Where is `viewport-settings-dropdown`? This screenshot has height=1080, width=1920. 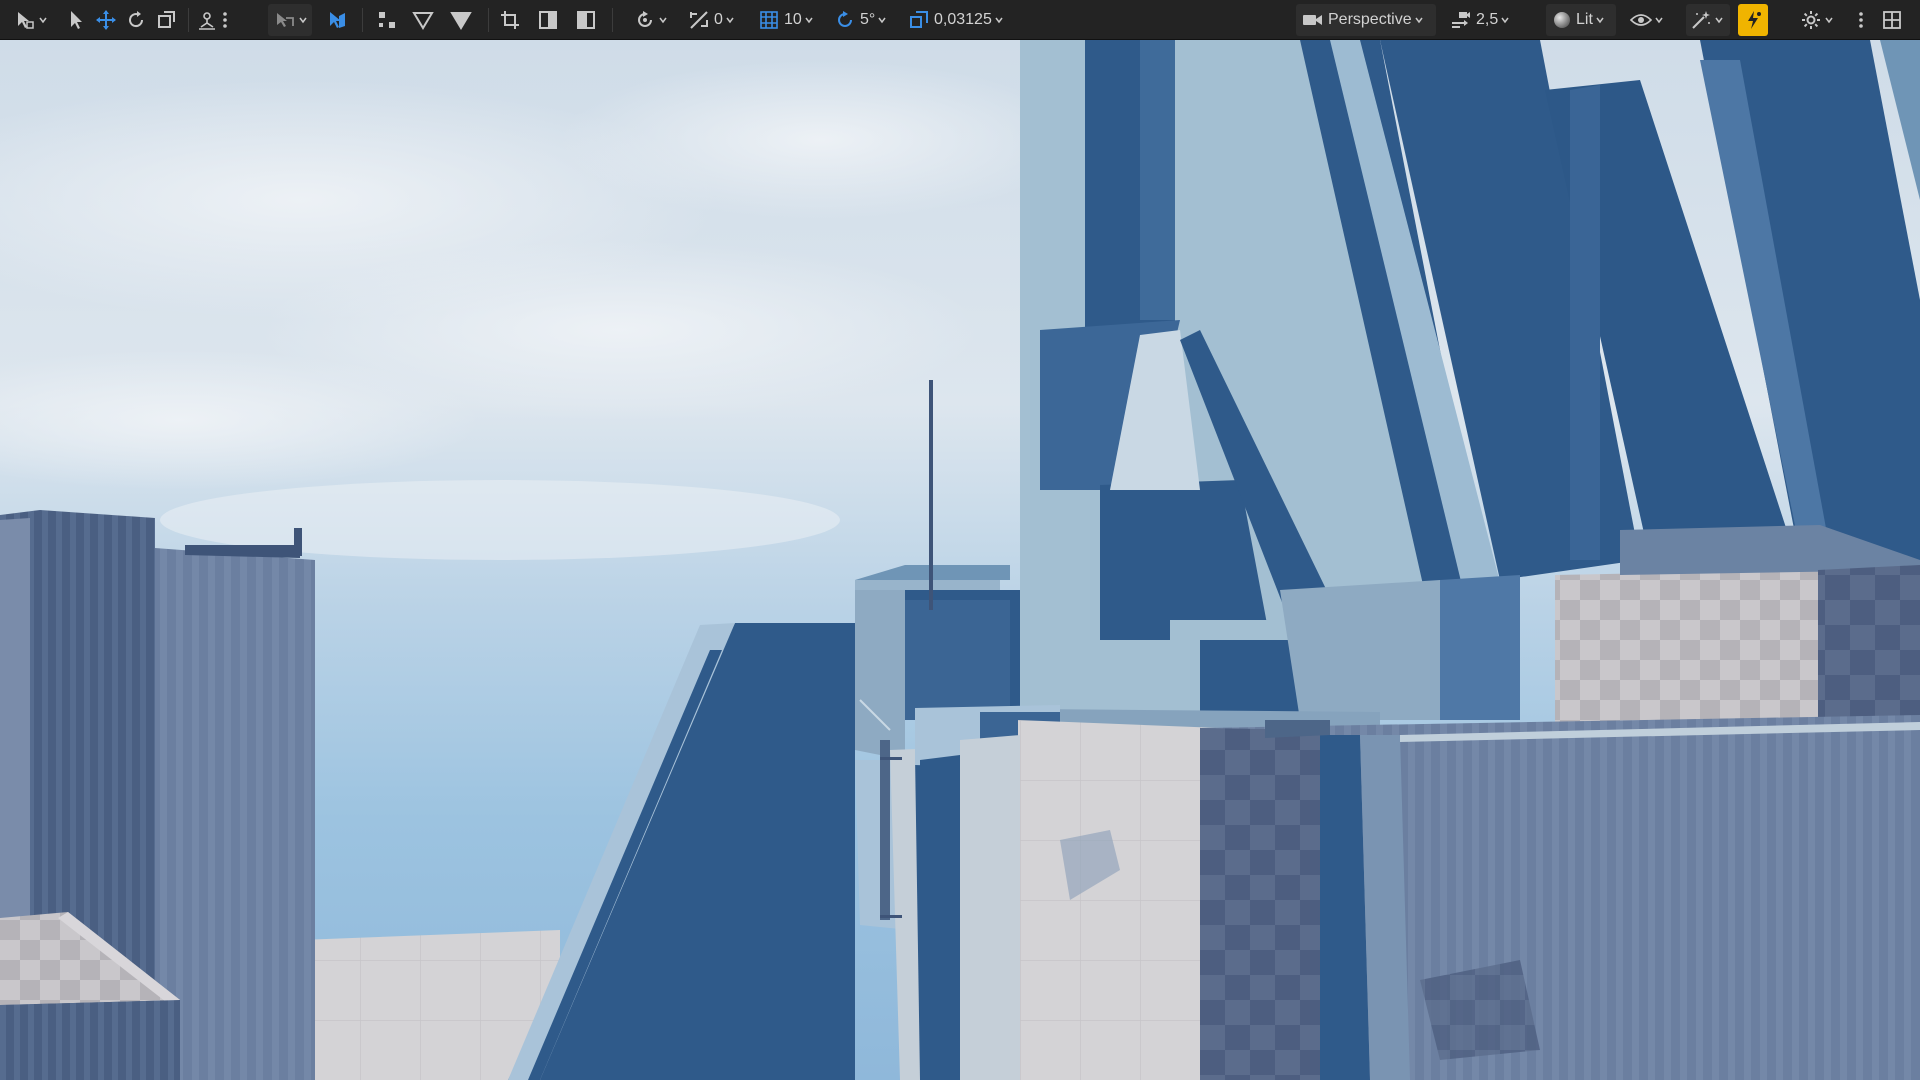 viewport-settings-dropdown is located at coordinates (1820, 20).